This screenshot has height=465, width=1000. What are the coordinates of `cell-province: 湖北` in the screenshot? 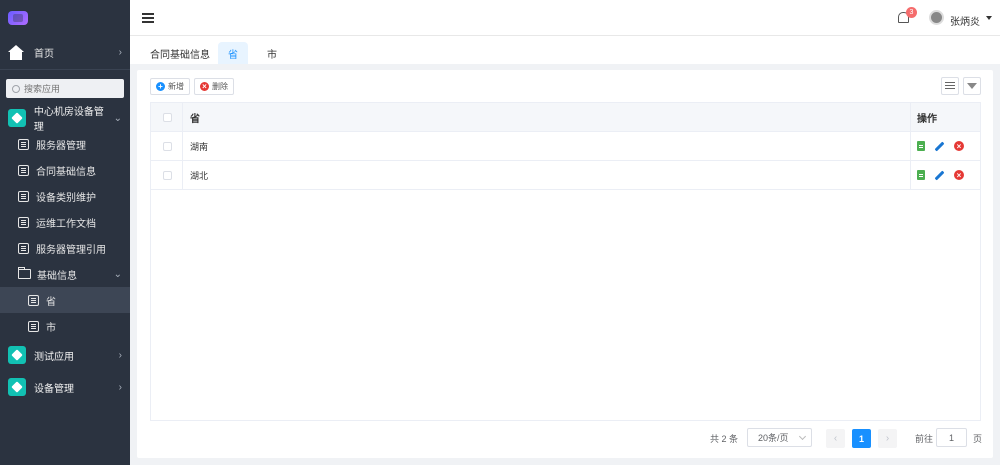 It's located at (199, 175).